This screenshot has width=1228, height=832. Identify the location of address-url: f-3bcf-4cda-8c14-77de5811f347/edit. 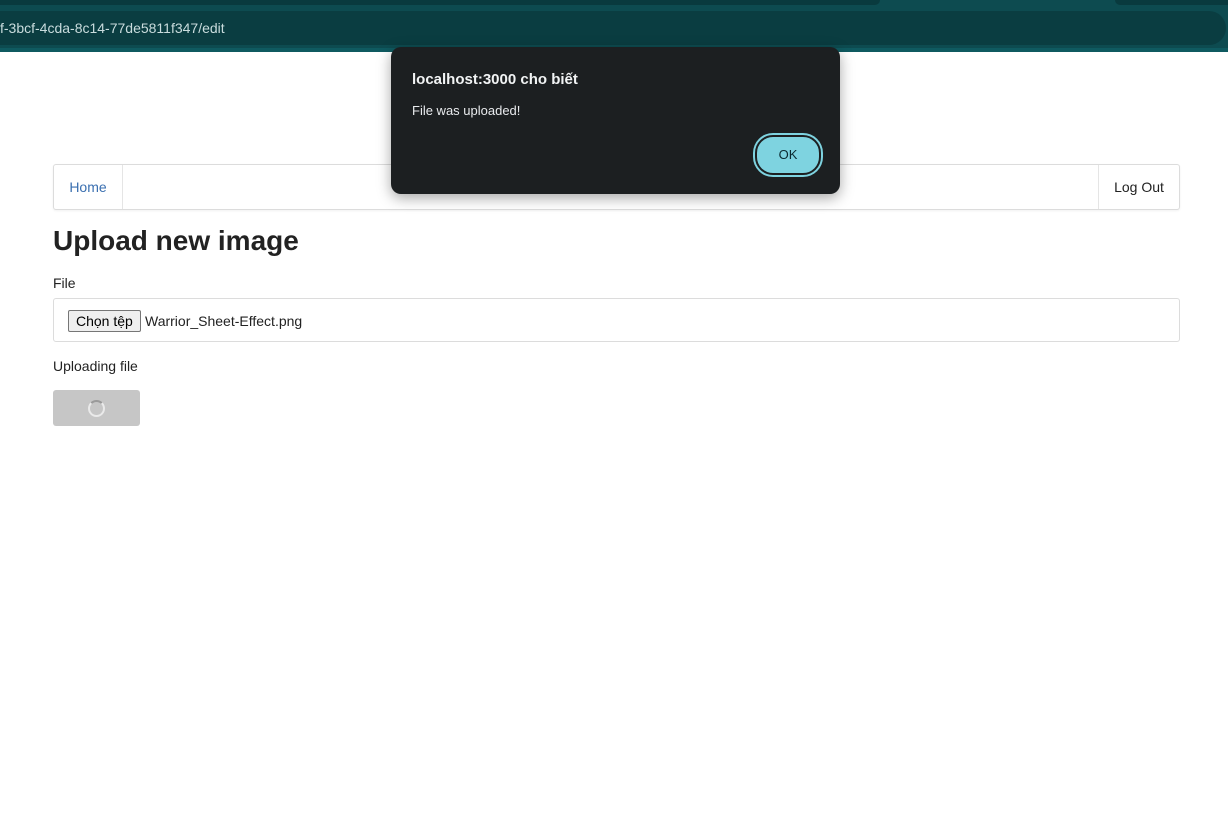
(112, 28).